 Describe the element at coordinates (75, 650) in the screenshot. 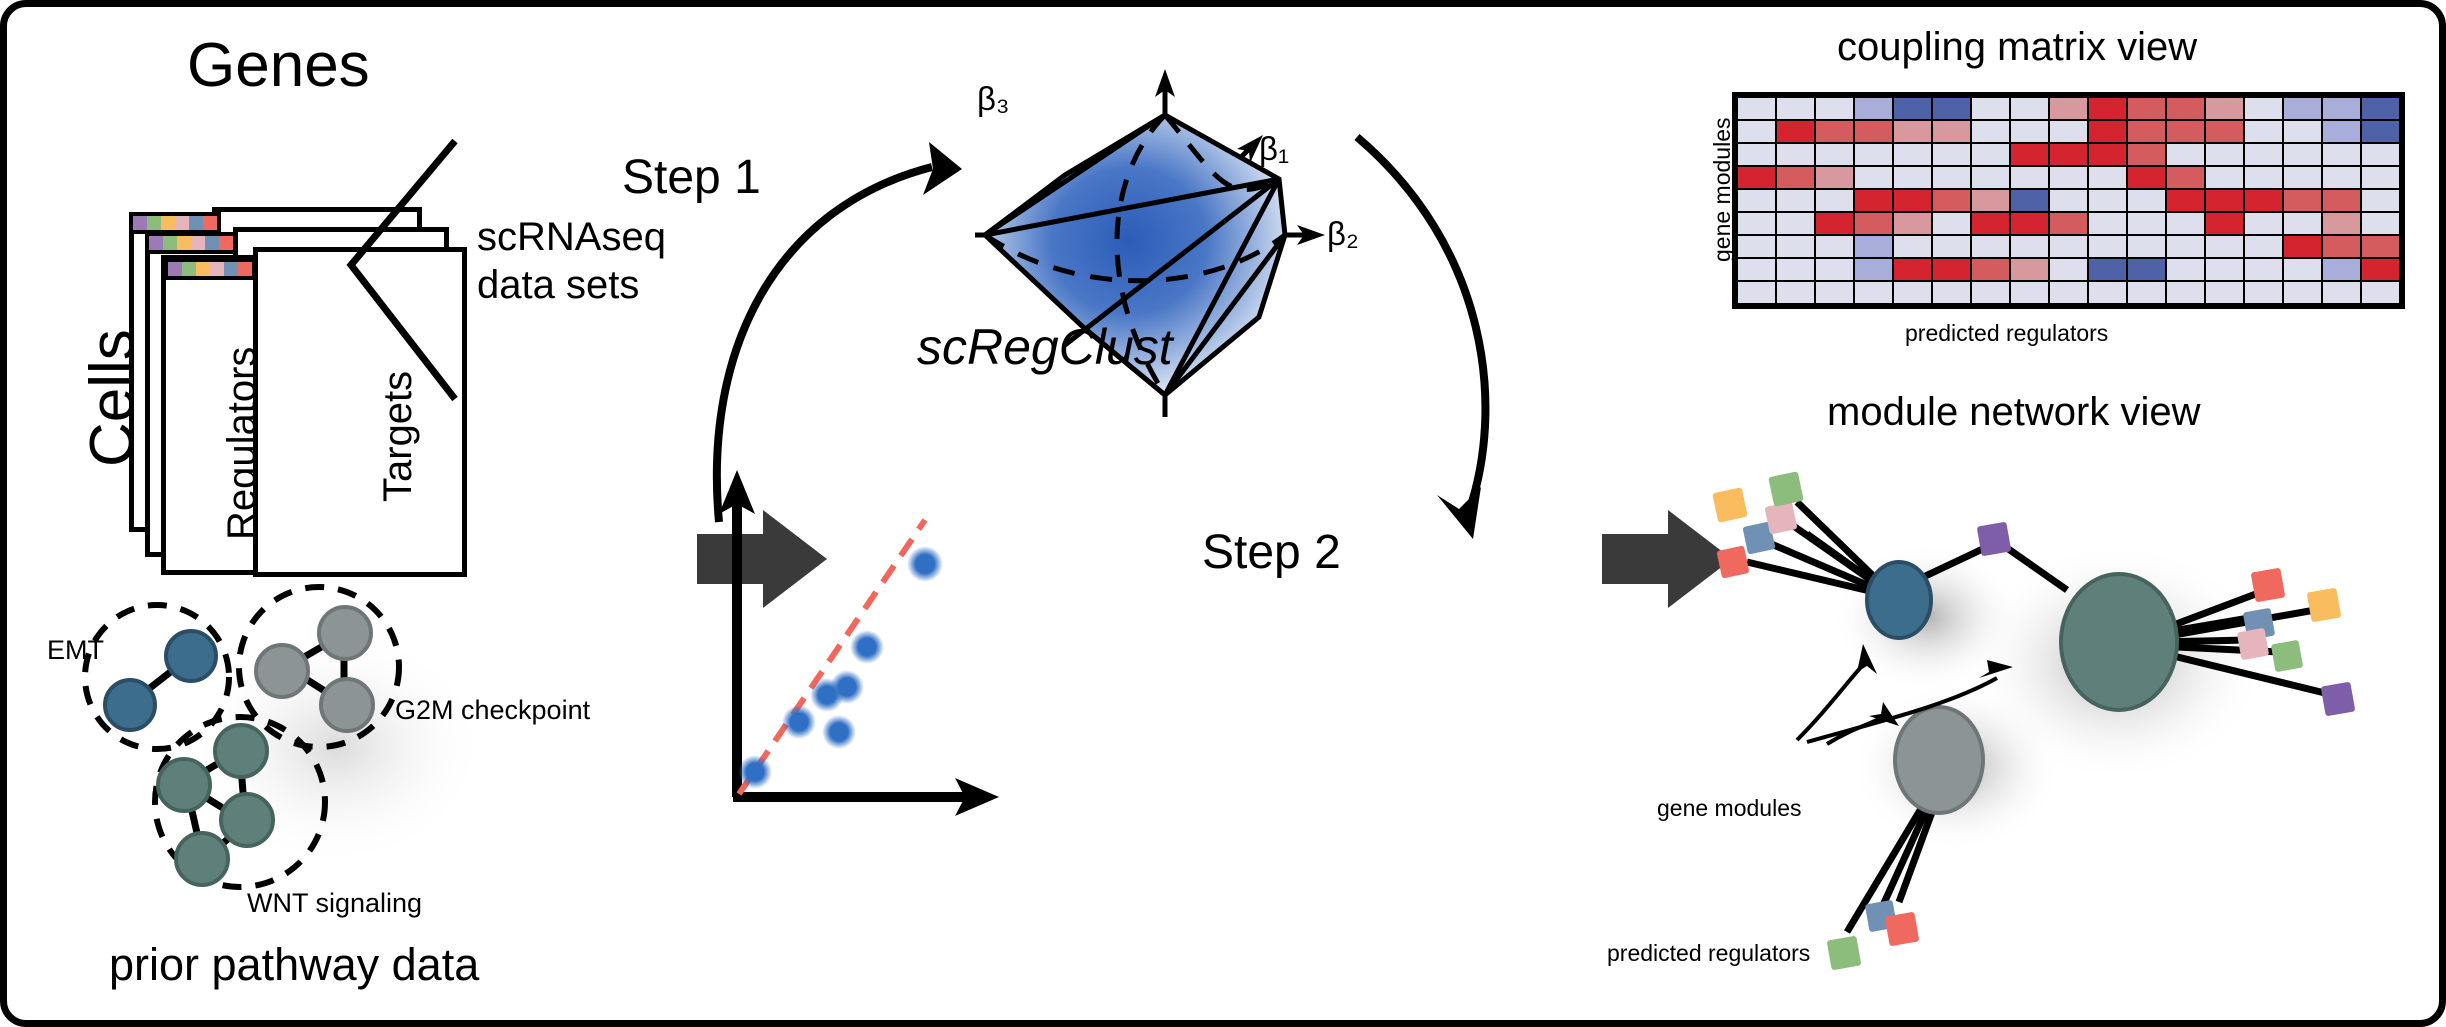

I see `cluster-label-emt: EMT` at that location.